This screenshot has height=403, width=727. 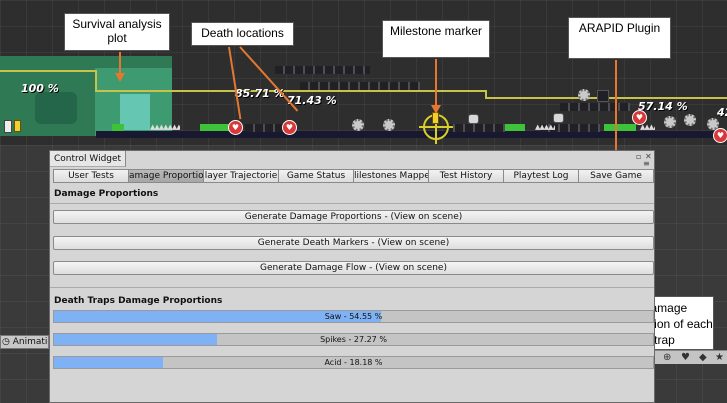 What do you see at coordinates (56, 108) in the screenshot?
I see `scenery-rock` at bounding box center [56, 108].